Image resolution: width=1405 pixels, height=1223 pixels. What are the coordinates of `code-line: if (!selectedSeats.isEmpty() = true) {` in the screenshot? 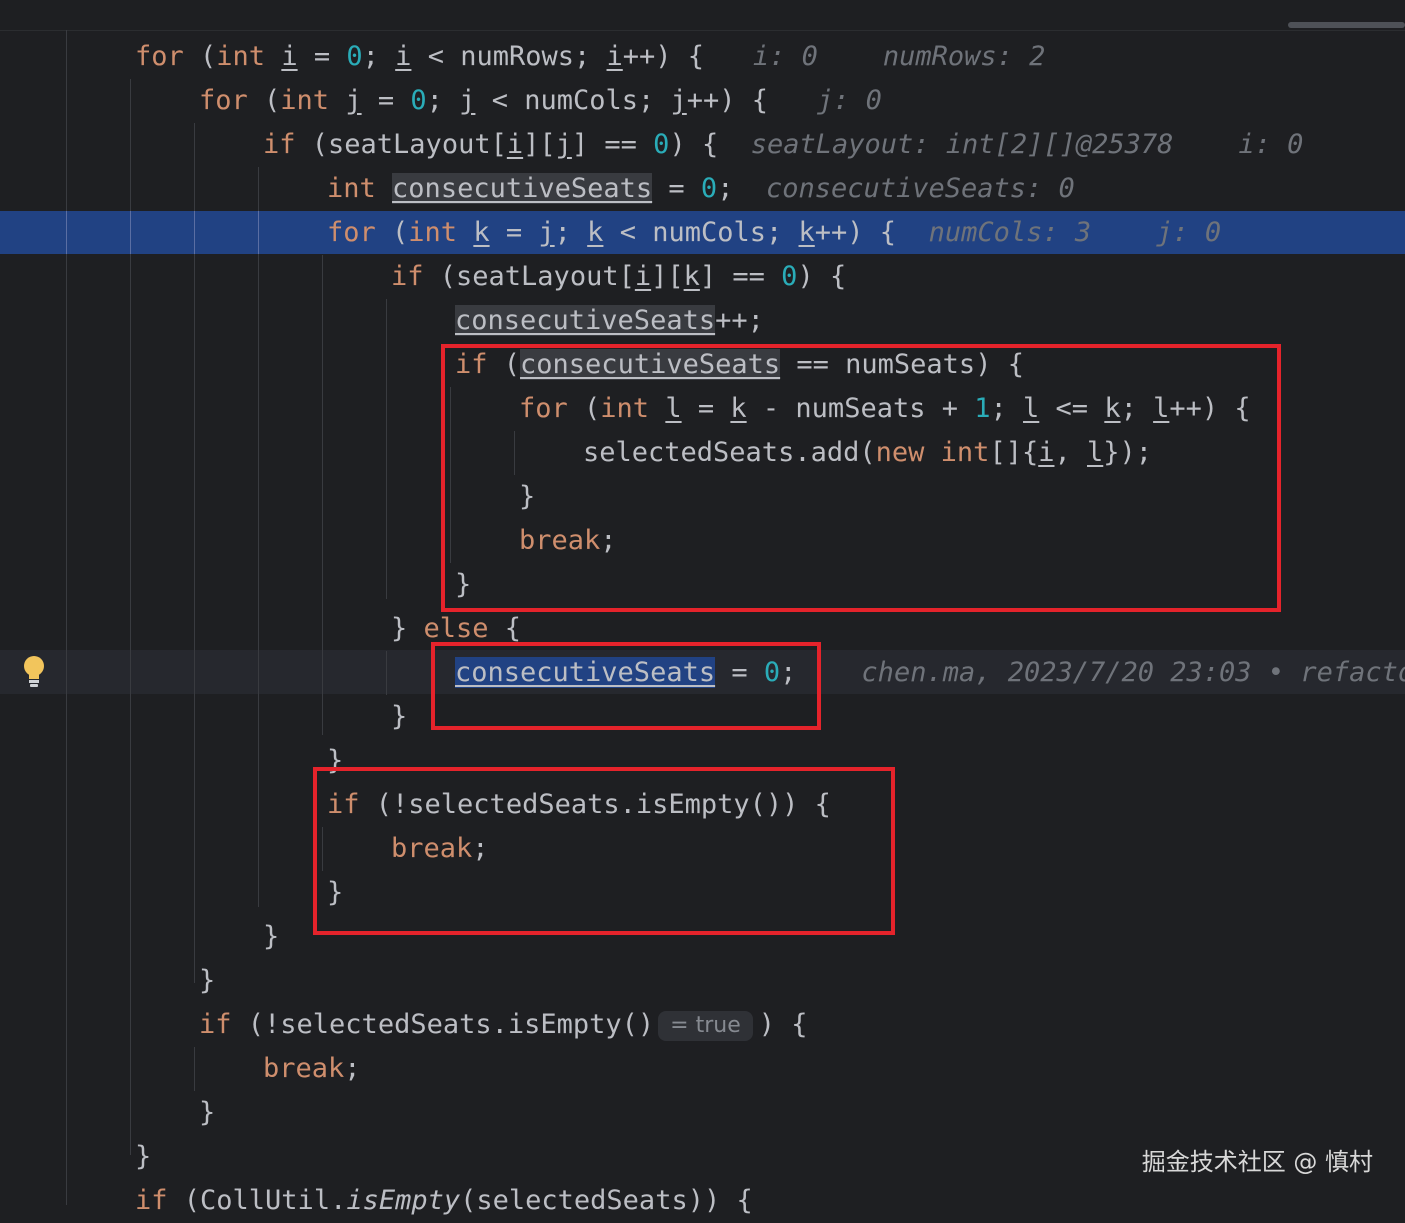 It's located at (503, 1025).